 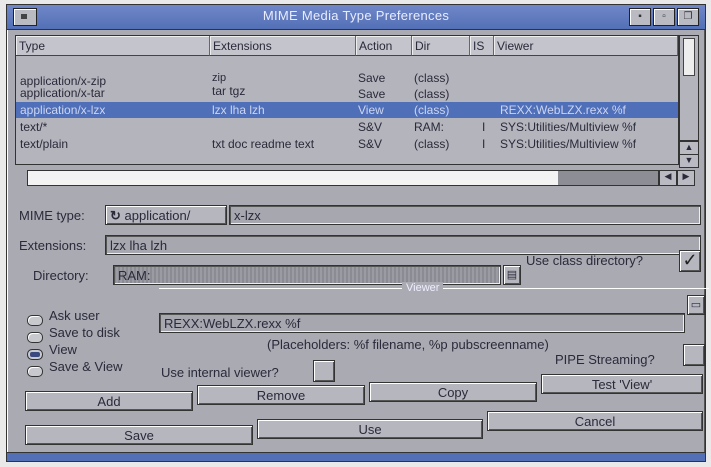 What do you see at coordinates (34, 127) in the screenshot?
I see `cell-type: text/*` at bounding box center [34, 127].